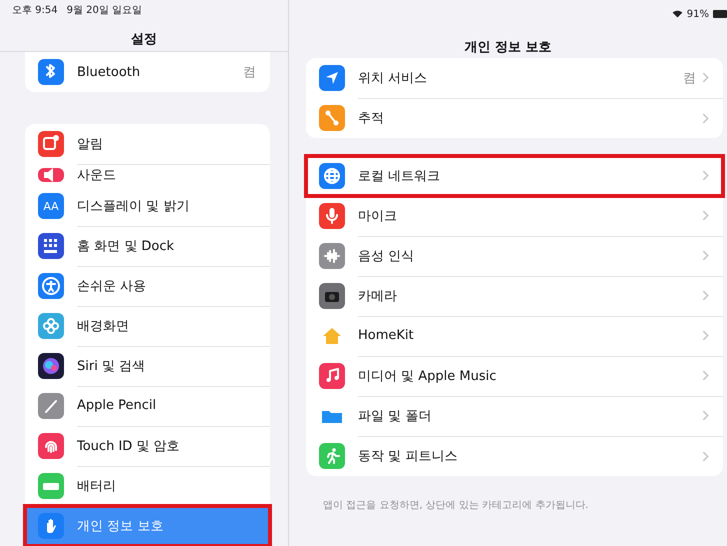 The image size is (727, 546). What do you see at coordinates (408, 456) in the screenshot?
I see `item-label: 동작 및 피트니스` at bounding box center [408, 456].